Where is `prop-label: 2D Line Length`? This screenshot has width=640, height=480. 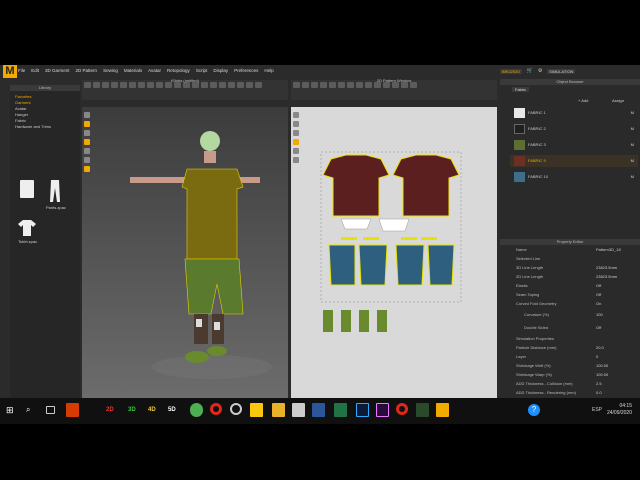
prop-label: 2D Line Length is located at coordinates (530, 276).